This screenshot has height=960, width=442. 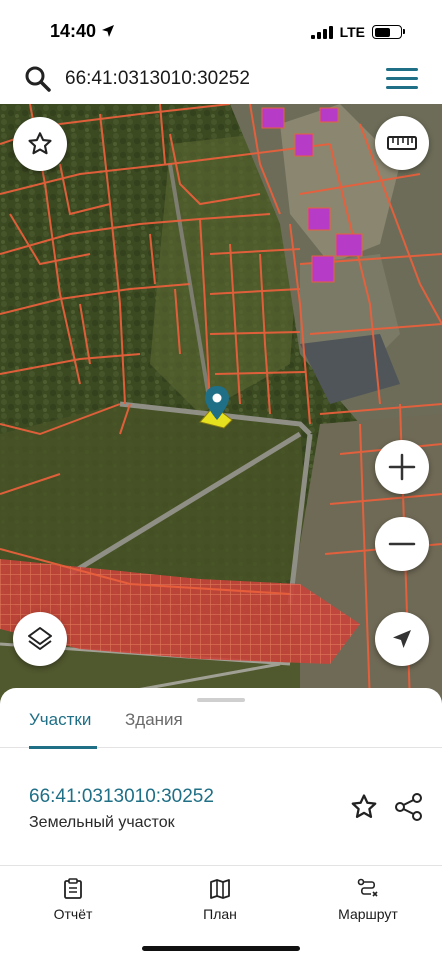 I want to click on nav-route: Маршрут, so click(x=368, y=901).